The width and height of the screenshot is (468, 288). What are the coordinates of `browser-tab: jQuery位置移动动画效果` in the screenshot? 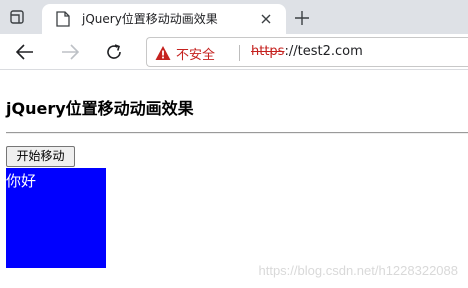 It's located at (164, 19).